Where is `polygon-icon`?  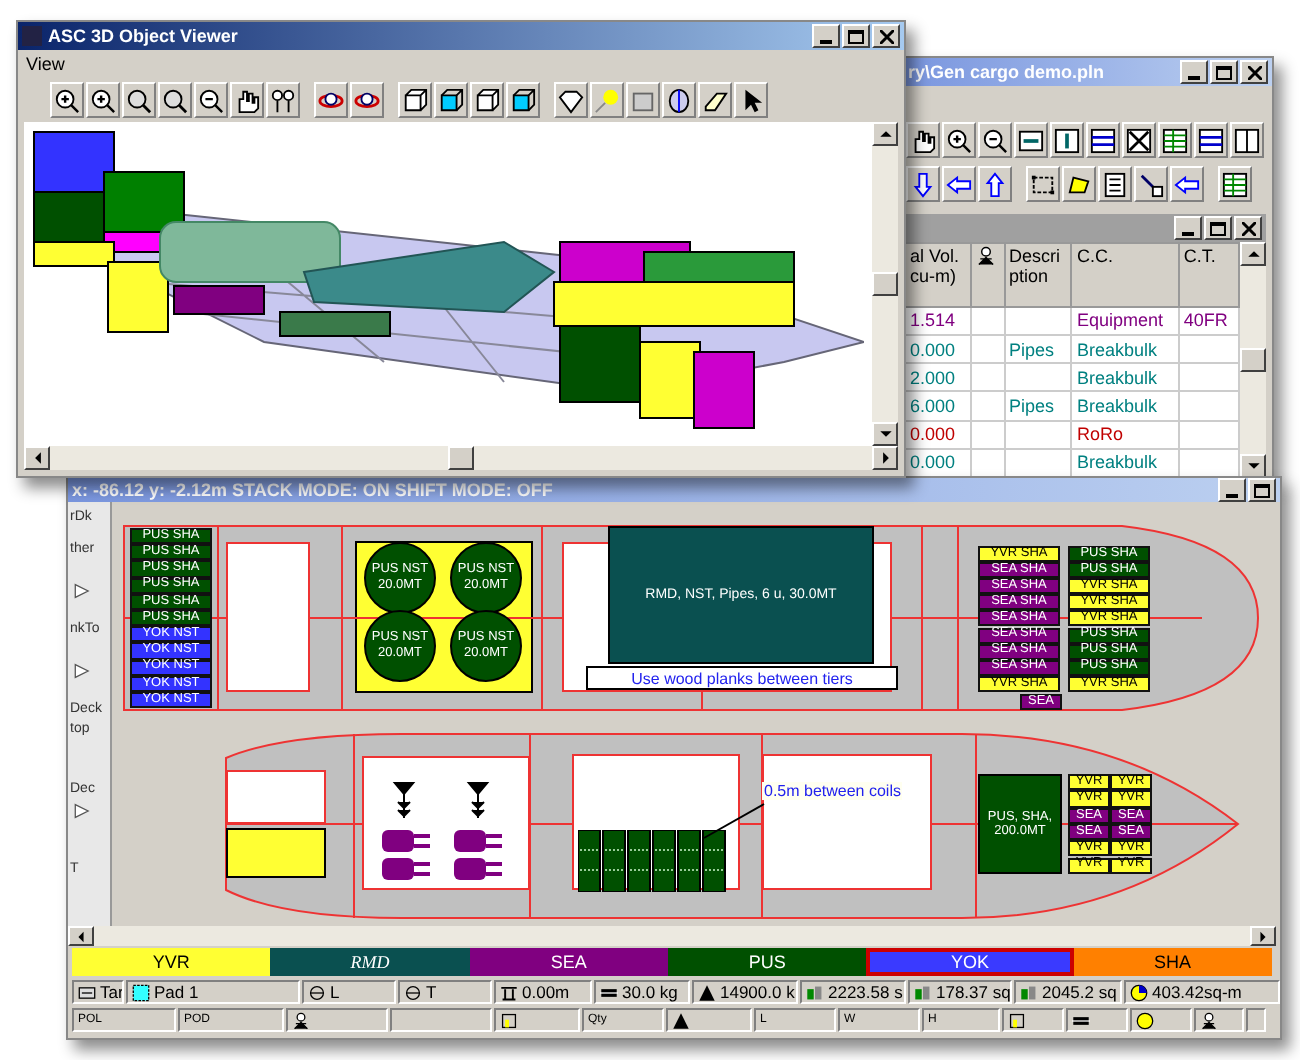
polygon-icon is located at coordinates (1079, 184).